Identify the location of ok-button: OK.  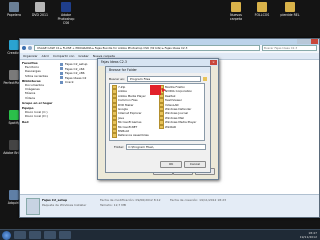
(171, 164).